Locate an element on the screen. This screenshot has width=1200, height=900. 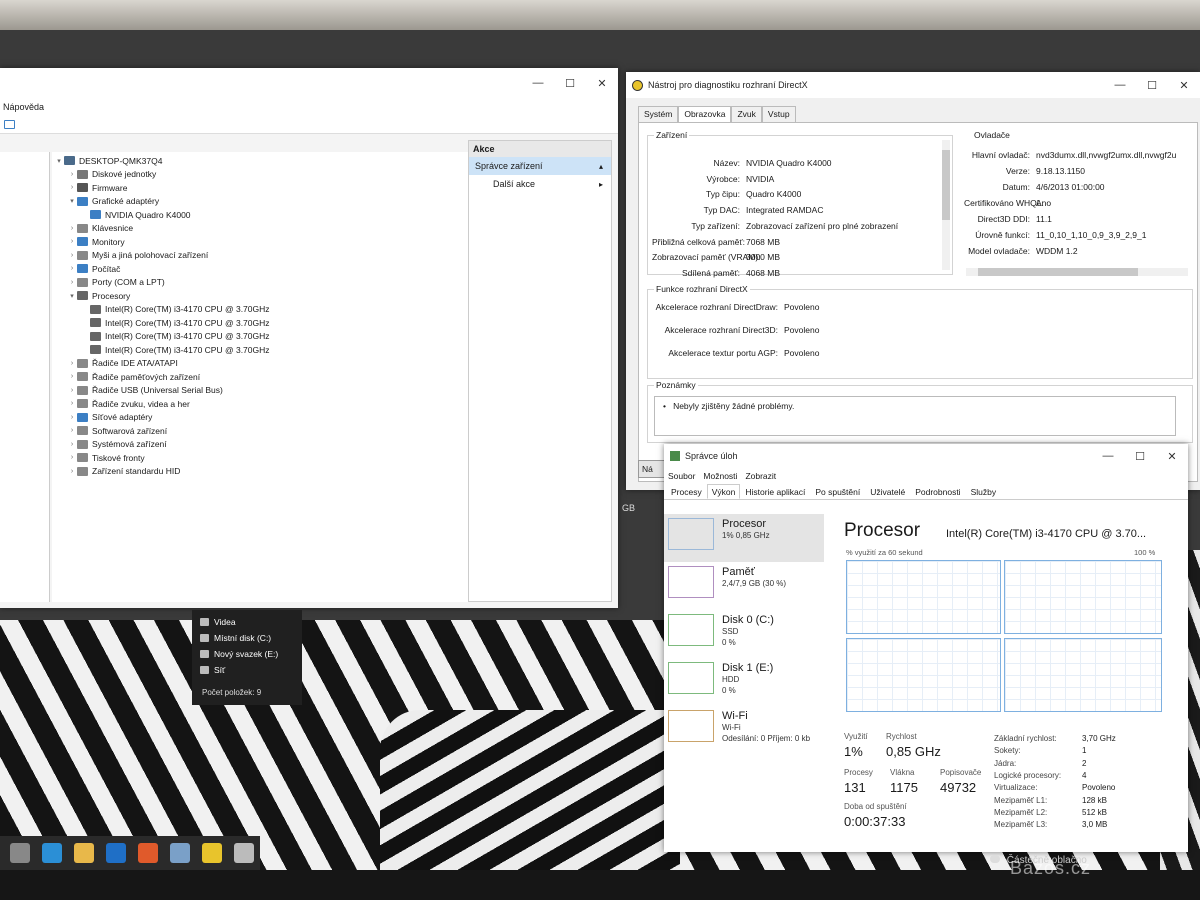
monitor-icon is located at coordinates (9, 124).